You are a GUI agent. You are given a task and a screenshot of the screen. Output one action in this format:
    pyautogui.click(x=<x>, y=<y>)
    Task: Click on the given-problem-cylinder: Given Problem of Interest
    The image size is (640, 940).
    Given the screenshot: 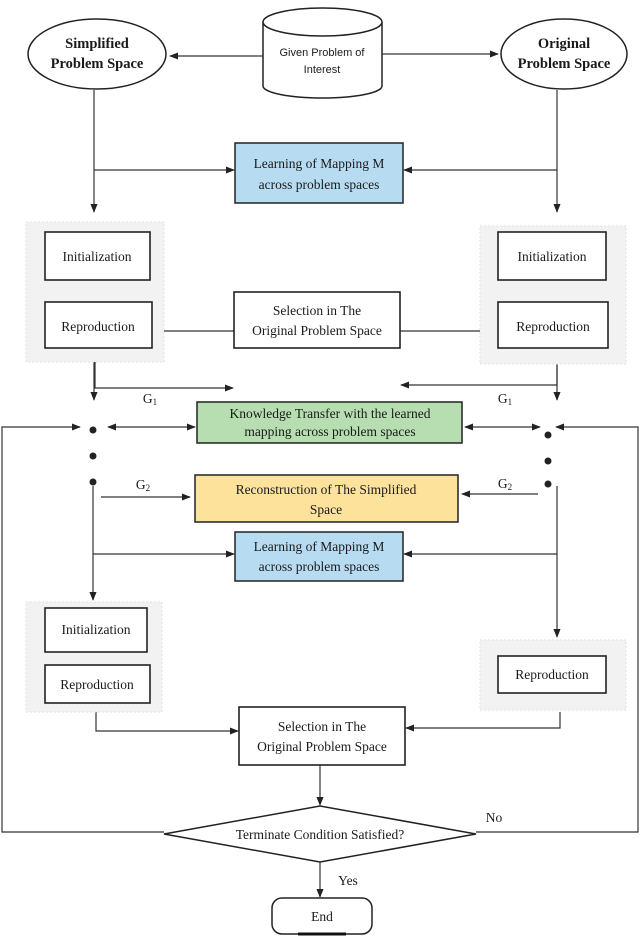 What is the action you would take?
    pyautogui.click(x=322, y=53)
    